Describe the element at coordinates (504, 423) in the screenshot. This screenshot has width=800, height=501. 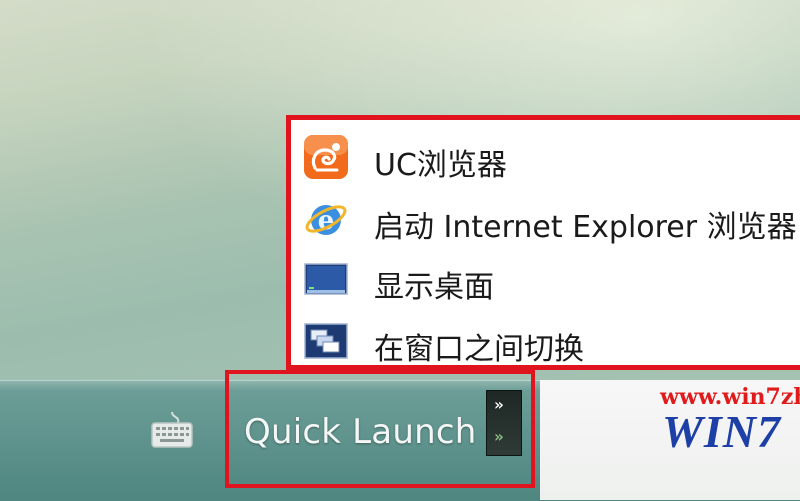
I see `quick-launch-chevron-button: » »` at that location.